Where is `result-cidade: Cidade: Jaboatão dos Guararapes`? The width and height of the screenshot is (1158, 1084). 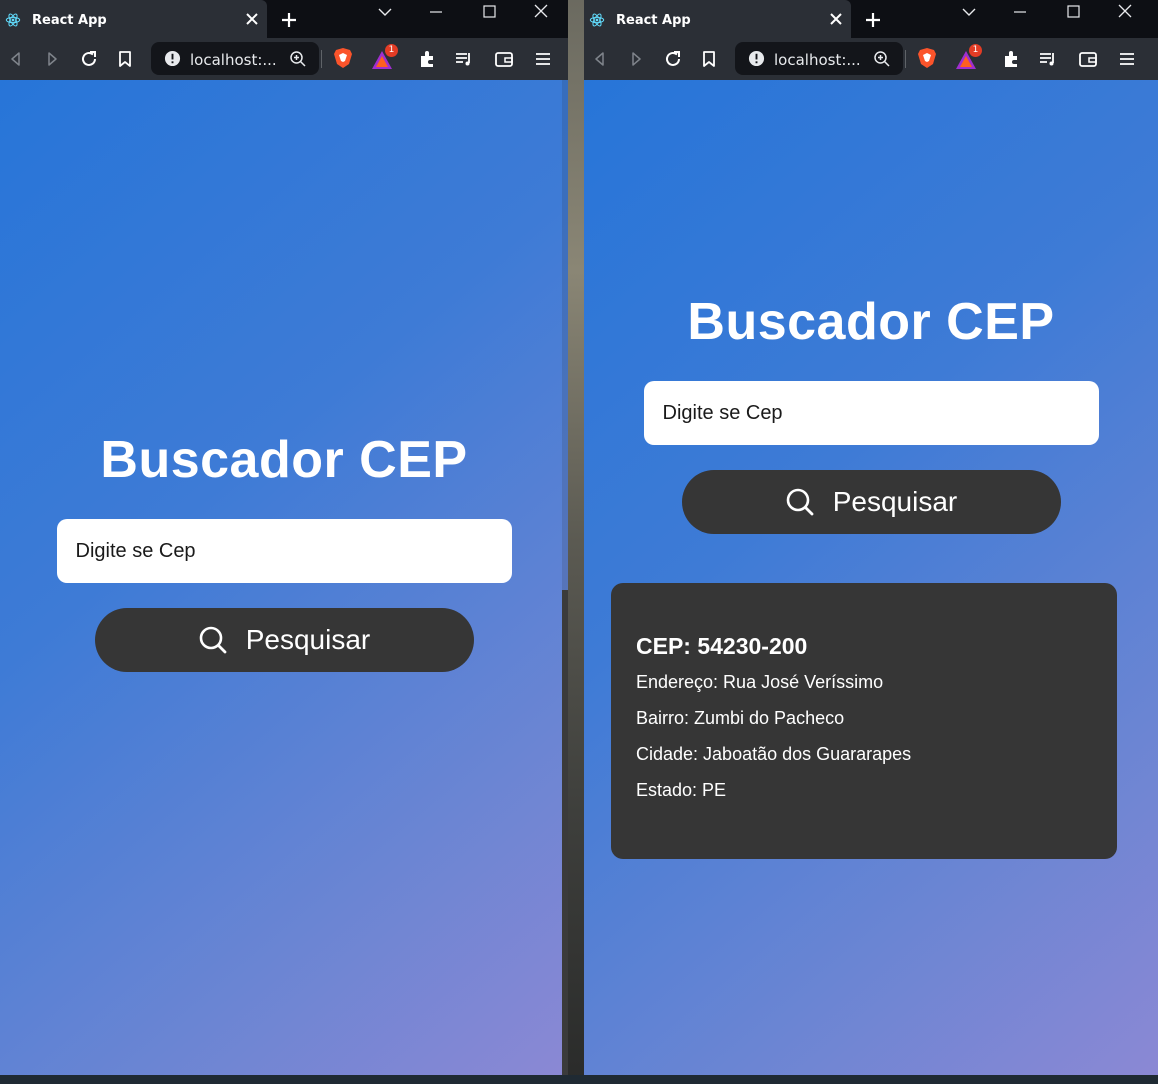
result-cidade: Cidade: Jaboatão dos Guararapes is located at coordinates (774, 754).